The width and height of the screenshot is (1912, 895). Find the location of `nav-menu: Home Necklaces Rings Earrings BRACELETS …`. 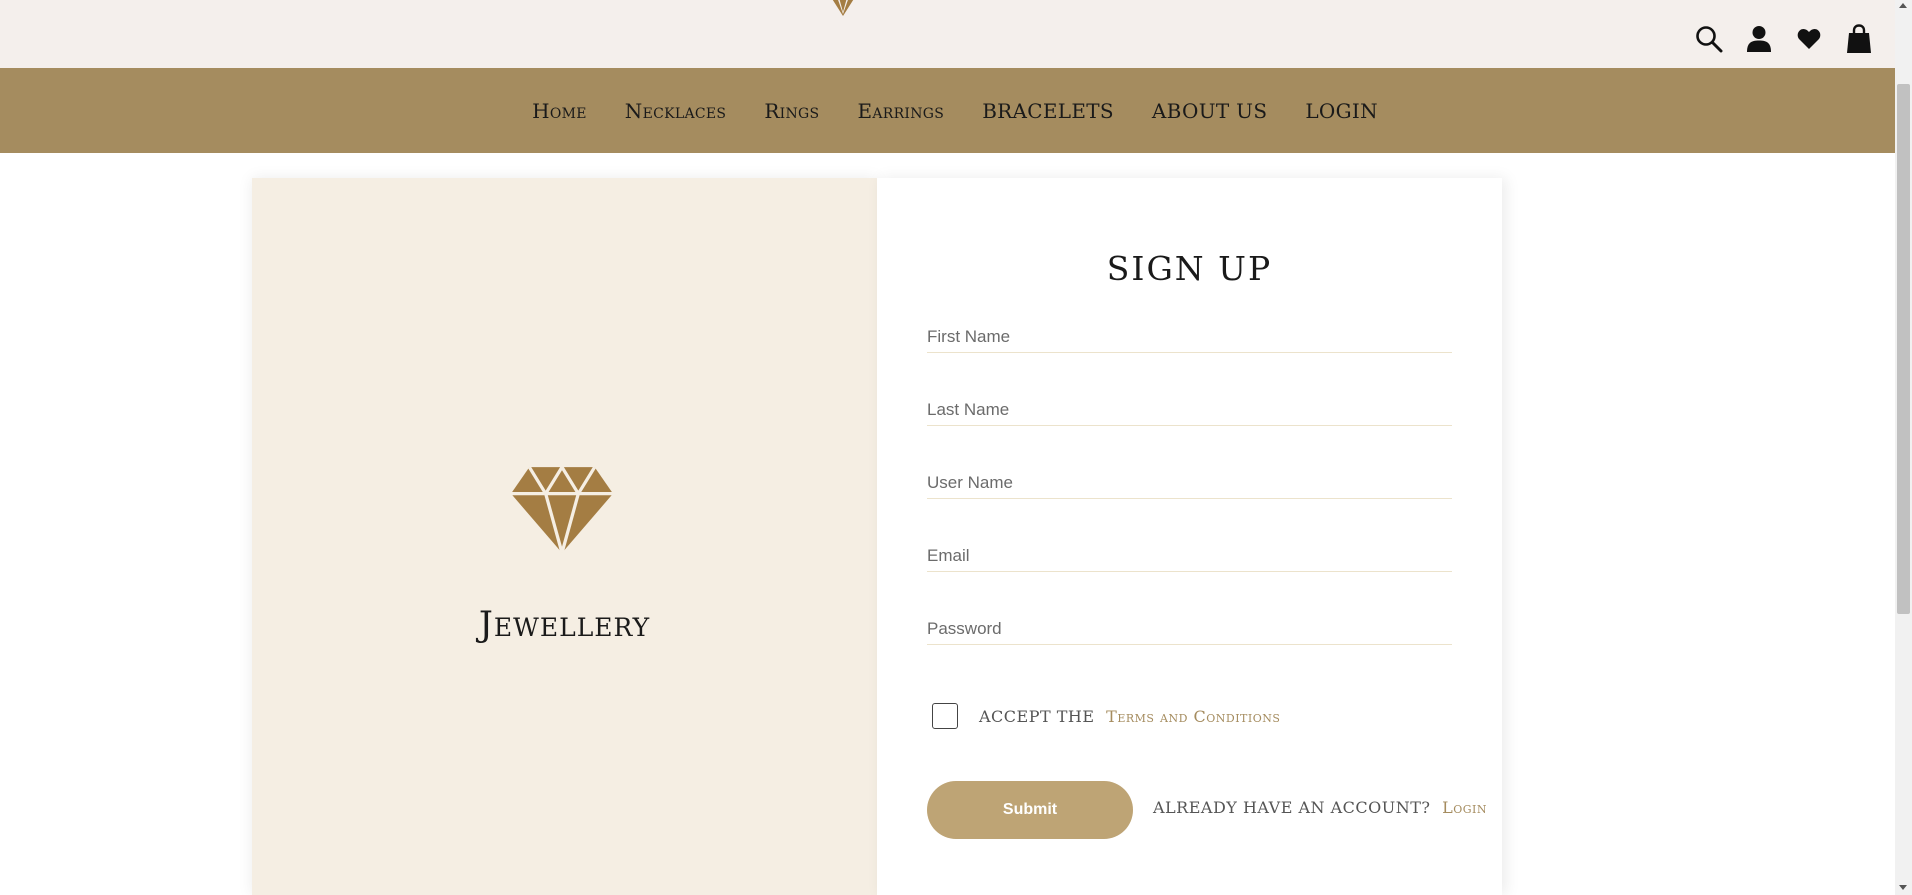

nav-menu: Home Necklaces Rings Earrings BRACELETS … is located at coordinates (947, 111).